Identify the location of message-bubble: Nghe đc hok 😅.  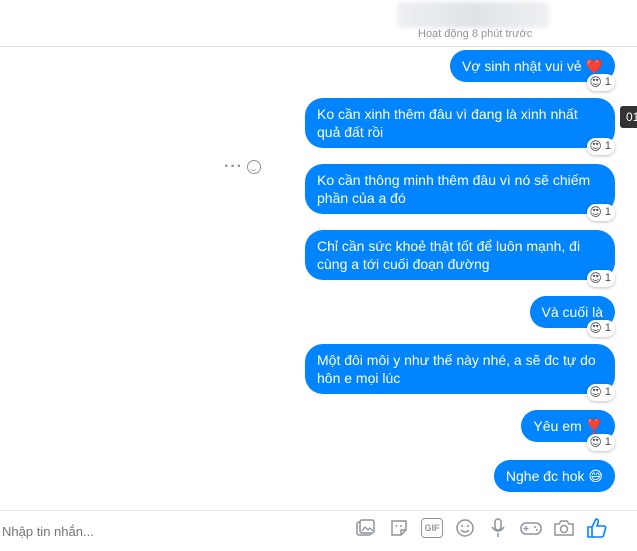
(554, 476).